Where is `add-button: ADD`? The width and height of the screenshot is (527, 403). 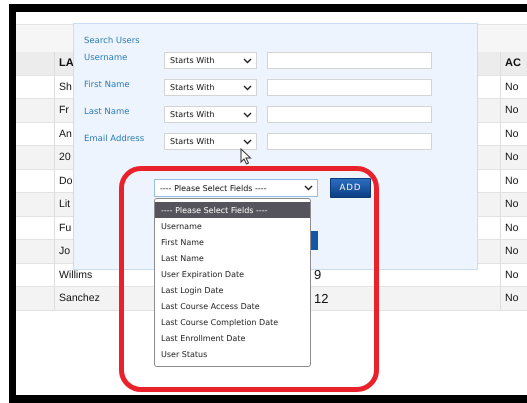 add-button: ADD is located at coordinates (350, 188).